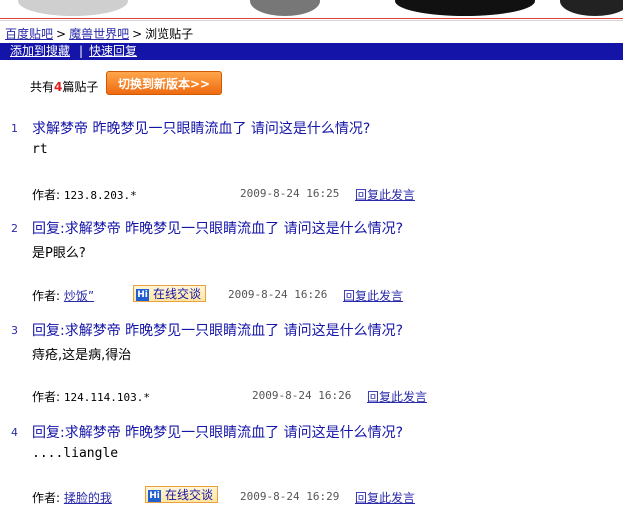  What do you see at coordinates (79, 296) in the screenshot?
I see `author-link: 炒饭”` at bounding box center [79, 296].